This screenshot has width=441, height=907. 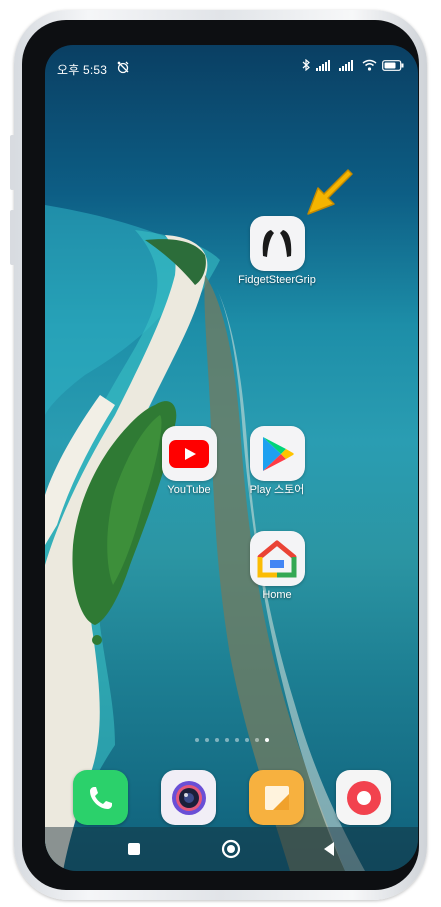 I want to click on google-home-icon, so click(x=277, y=558).